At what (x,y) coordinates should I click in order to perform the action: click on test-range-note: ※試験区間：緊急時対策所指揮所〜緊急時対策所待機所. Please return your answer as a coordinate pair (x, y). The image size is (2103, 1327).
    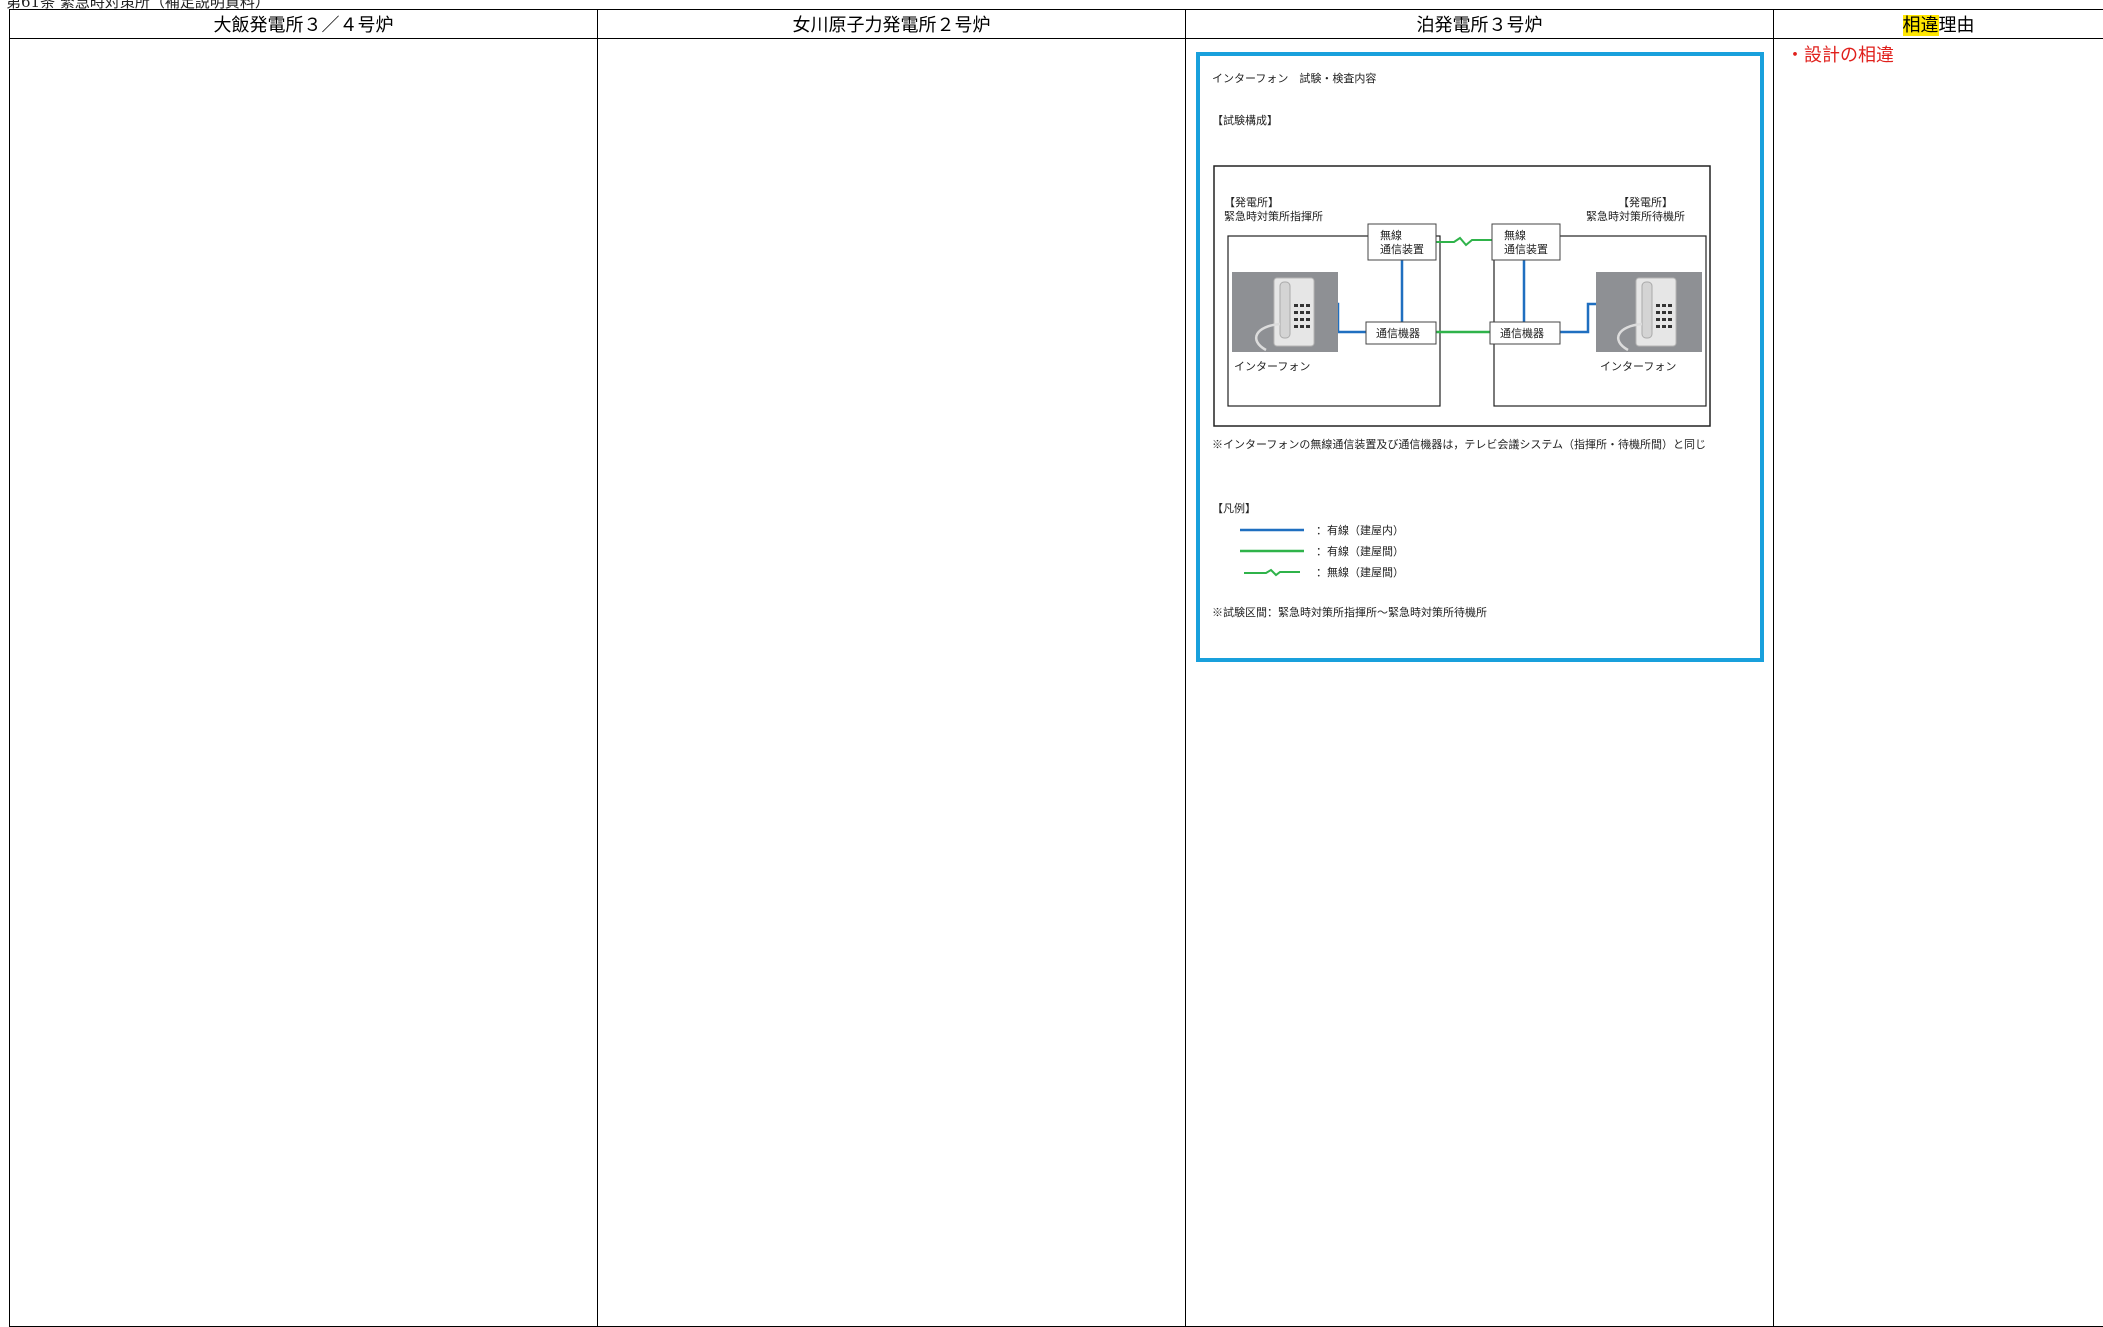
    Looking at the image, I should click on (1349, 612).